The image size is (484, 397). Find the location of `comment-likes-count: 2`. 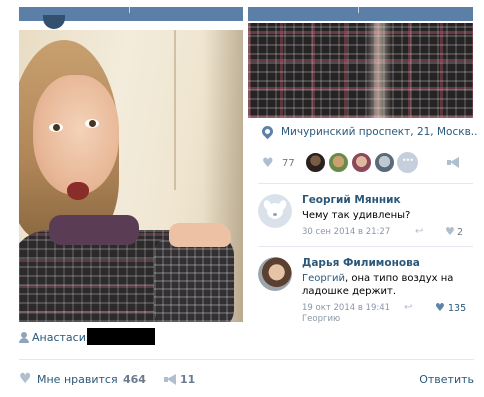

comment-likes-count: 2 is located at coordinates (460, 232).